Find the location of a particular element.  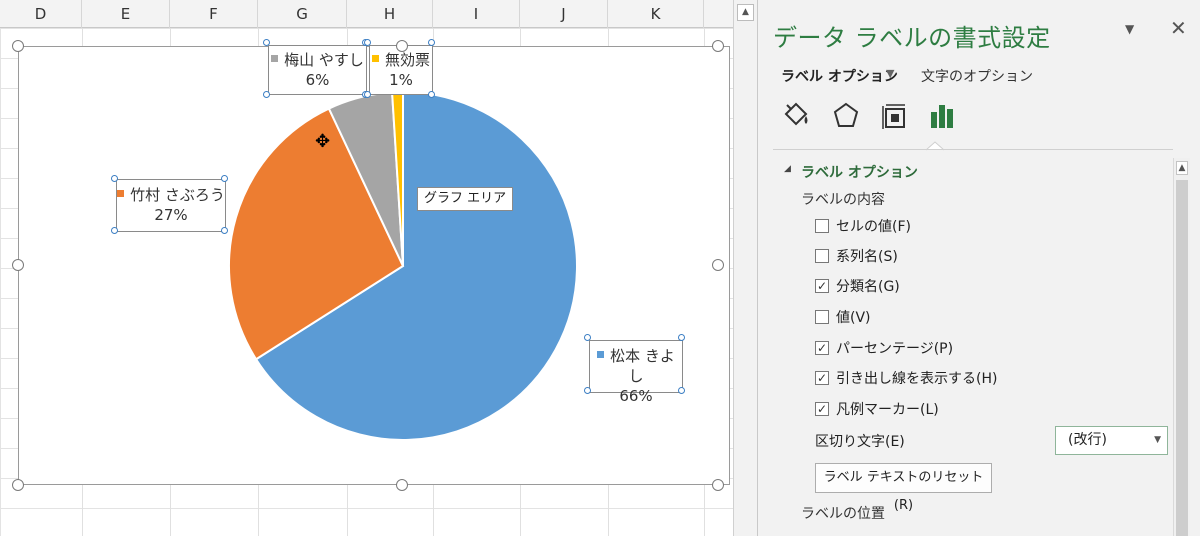

resize-handle-bottom-right is located at coordinates (718, 485).